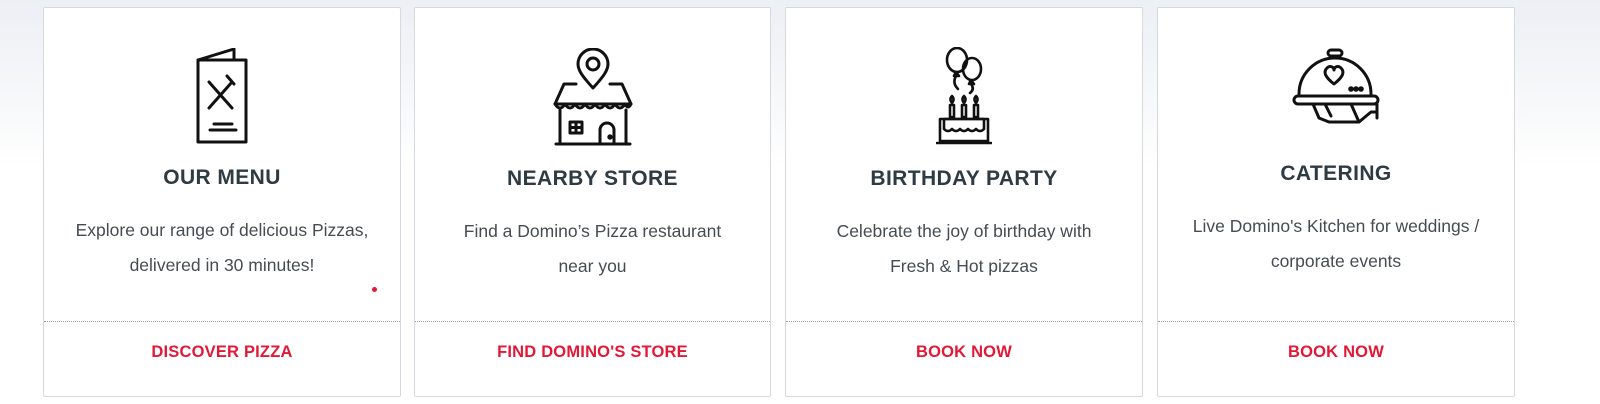  Describe the element at coordinates (222, 352) in the screenshot. I see `discover-pizza-link: DISCOVER PIZZA` at that location.